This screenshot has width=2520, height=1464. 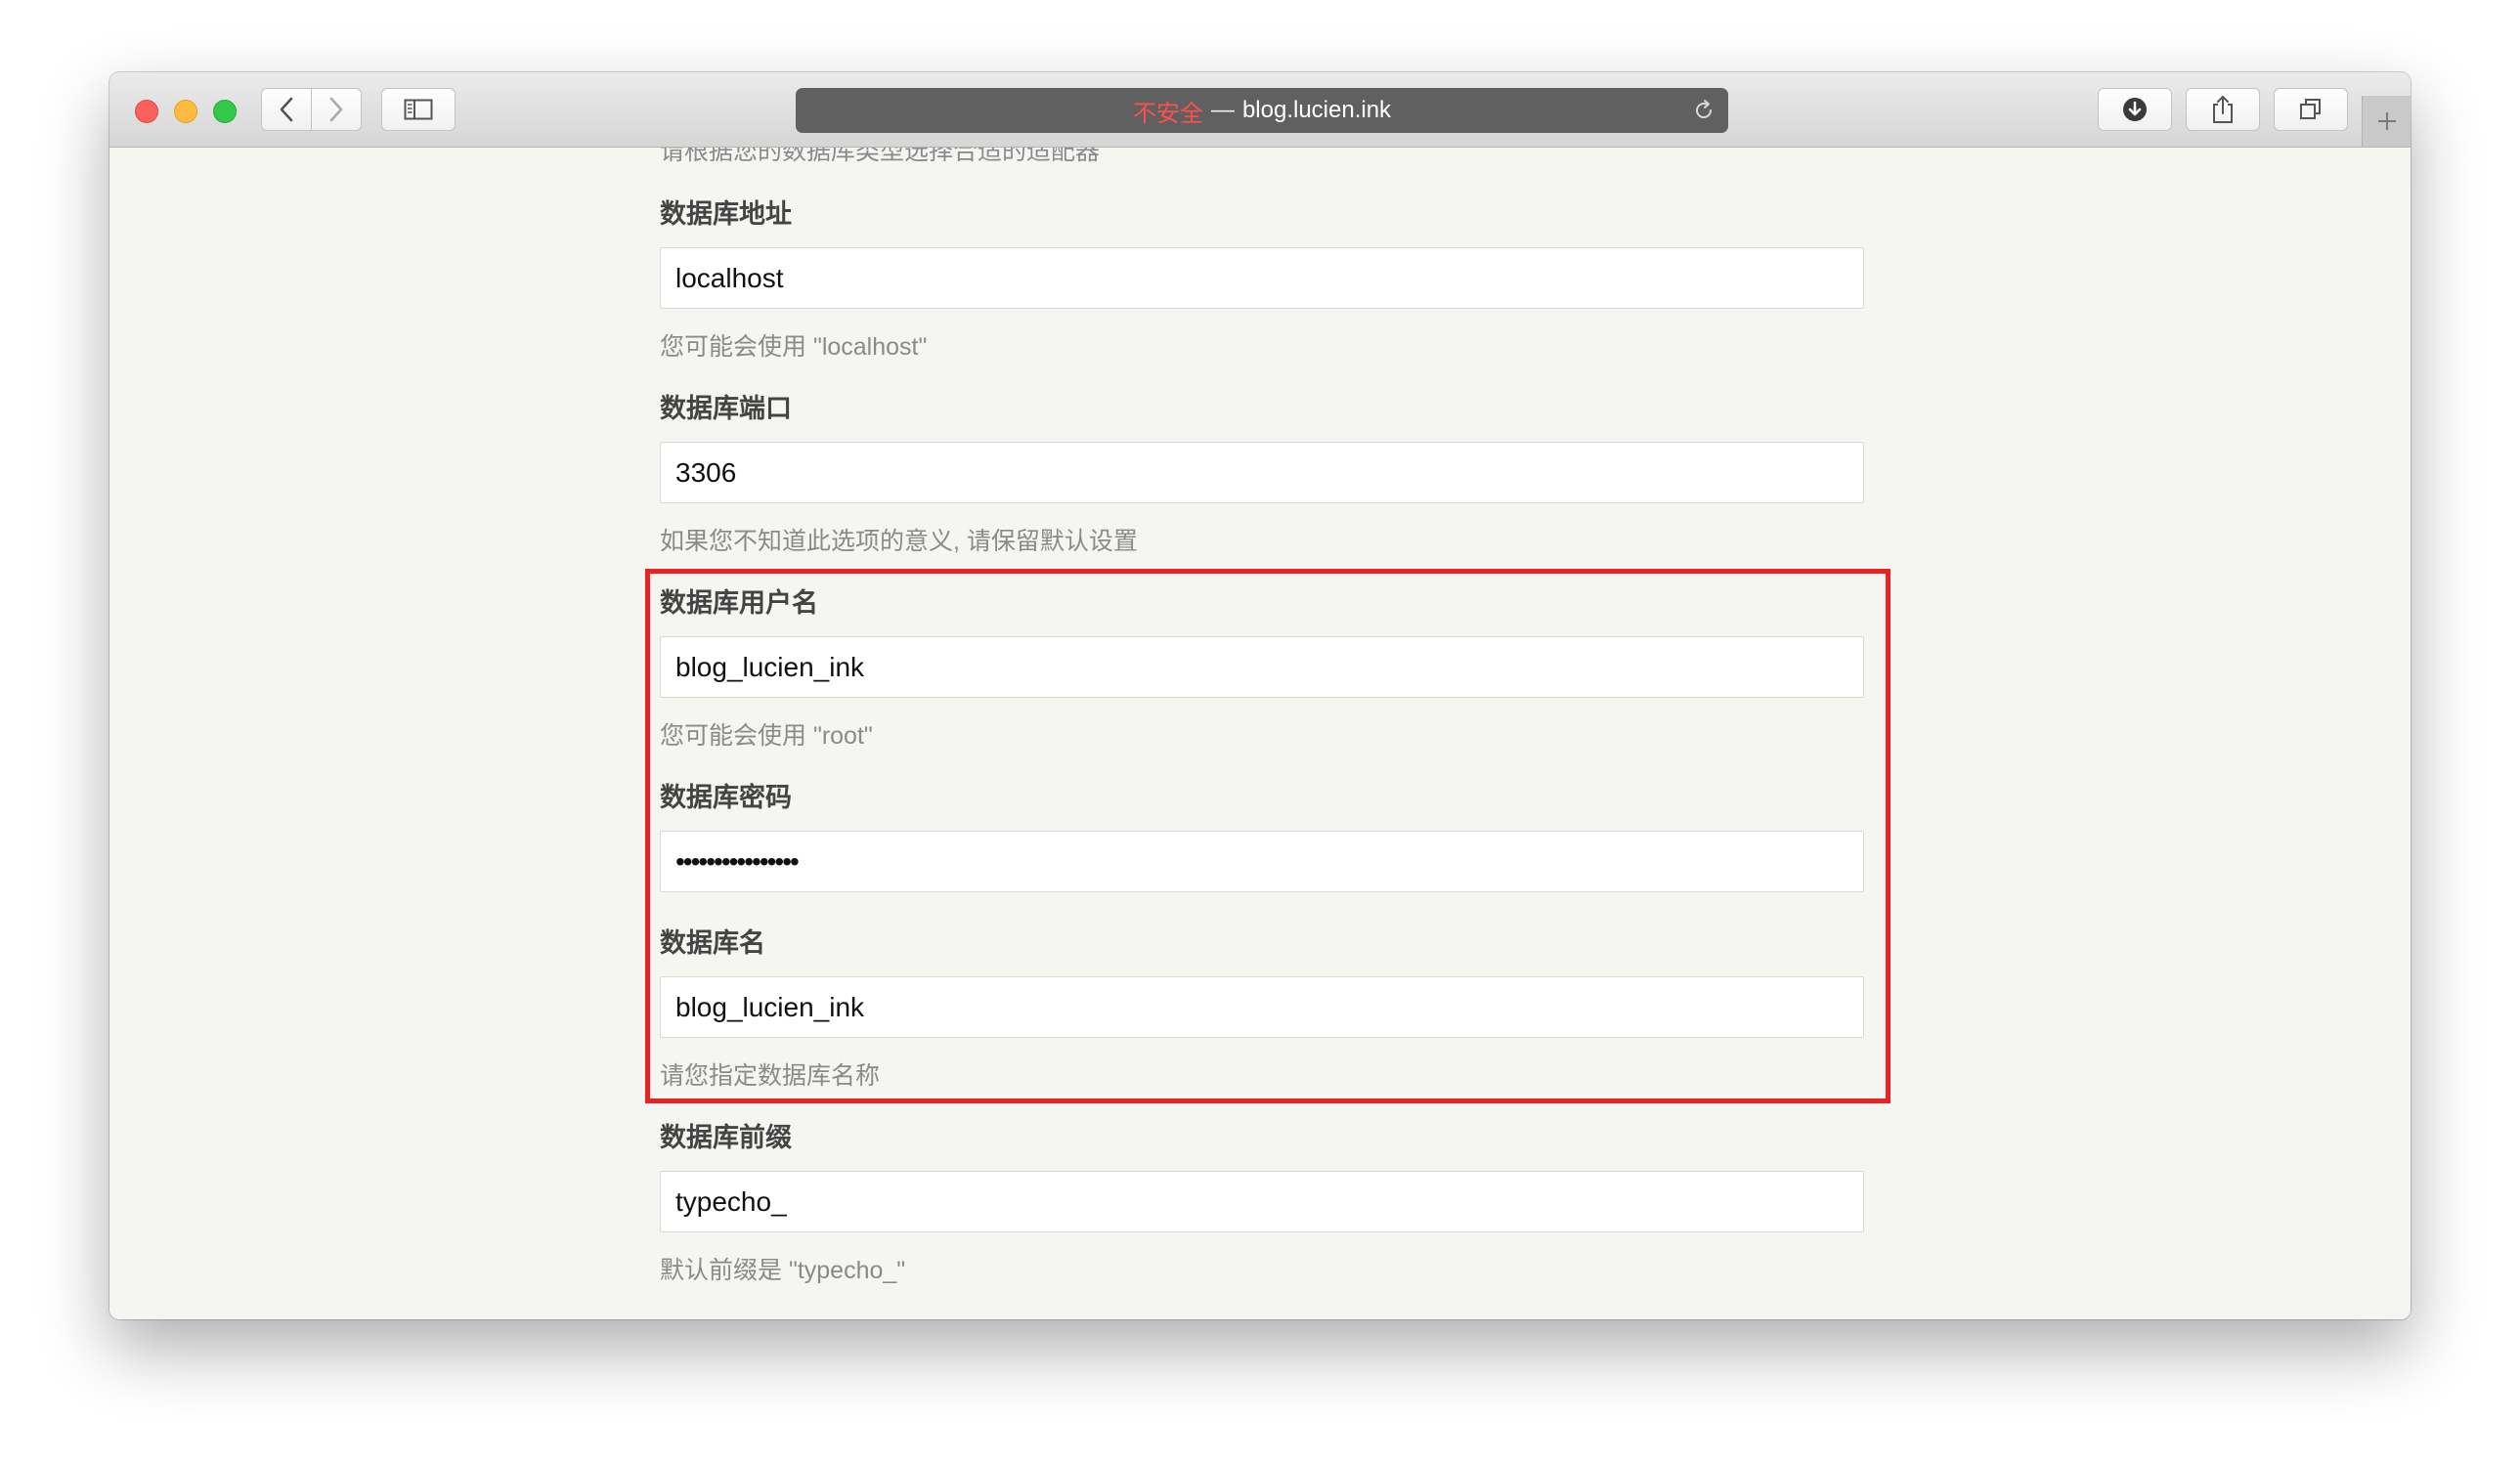 I want to click on share-icon, so click(x=2223, y=109).